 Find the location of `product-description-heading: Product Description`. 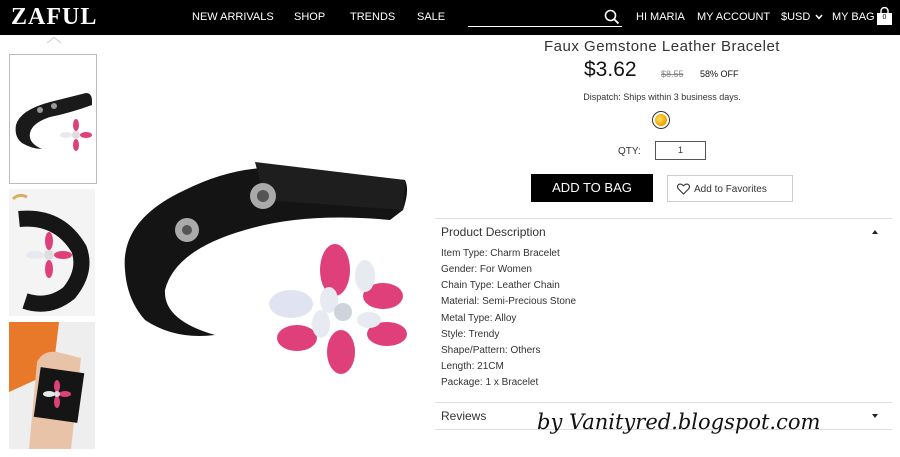

product-description-heading: Product Description is located at coordinates (493, 232).